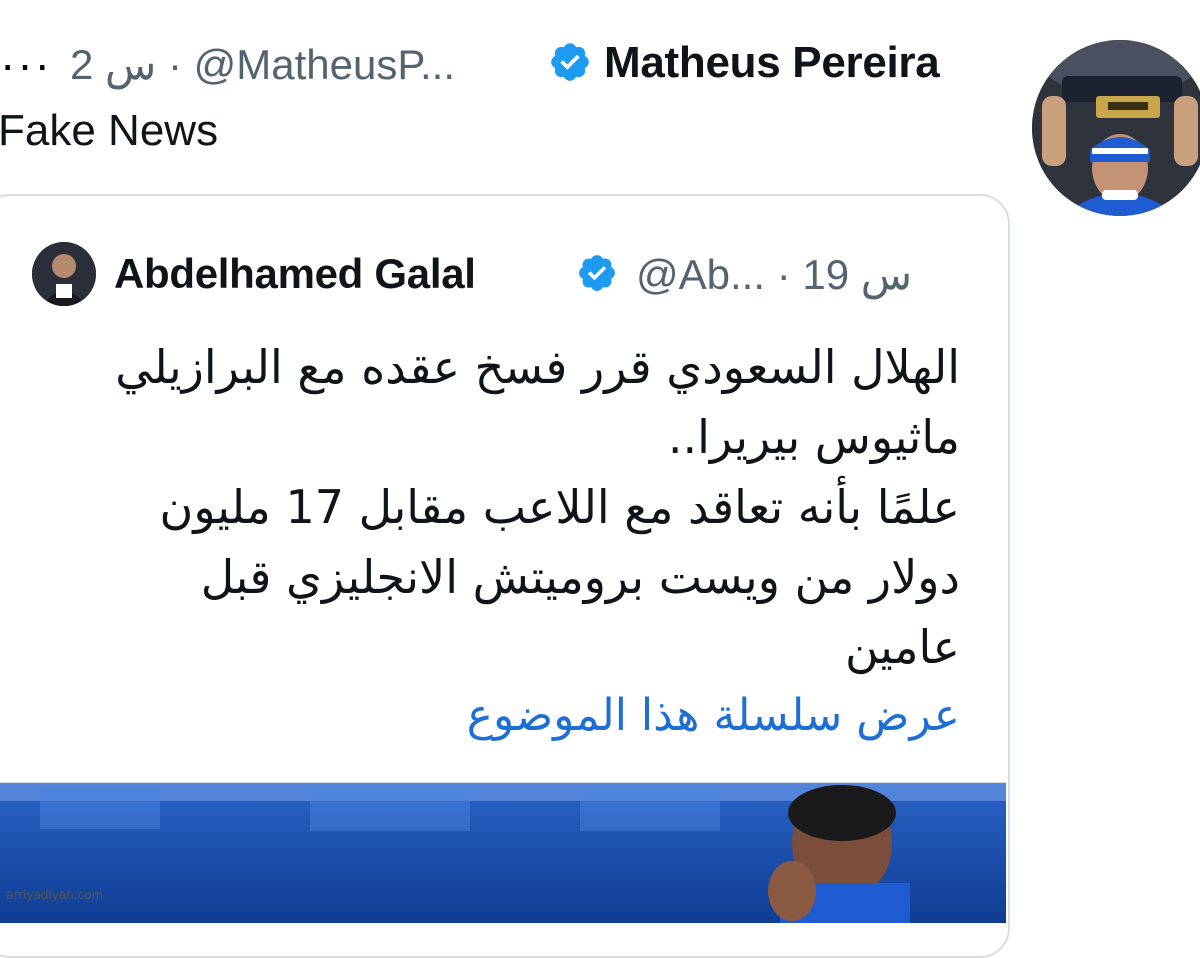 This screenshot has width=1200, height=958. I want to click on quoted-avatar-photo, so click(64, 274).